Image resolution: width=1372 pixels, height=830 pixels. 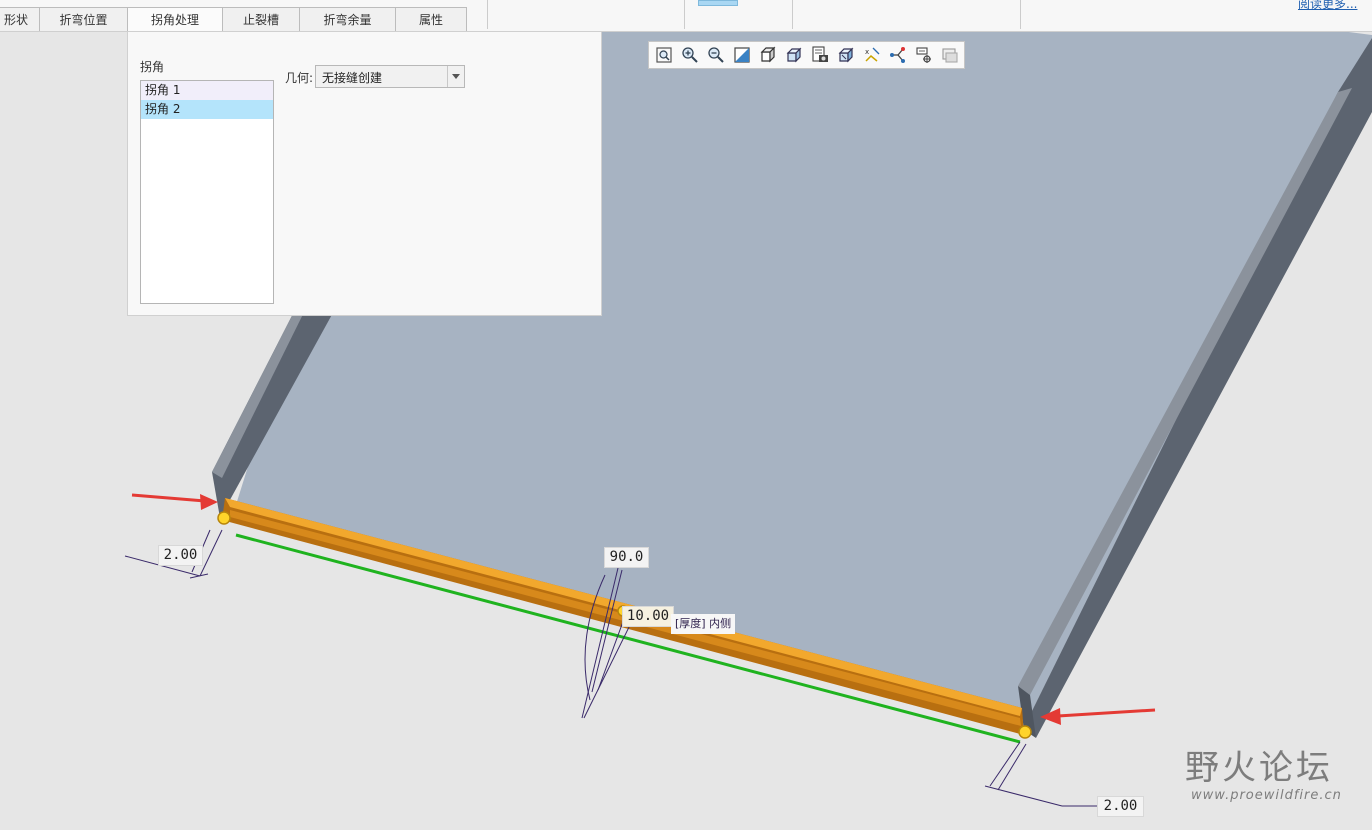 What do you see at coordinates (664, 55) in the screenshot?
I see `refit-icon` at bounding box center [664, 55].